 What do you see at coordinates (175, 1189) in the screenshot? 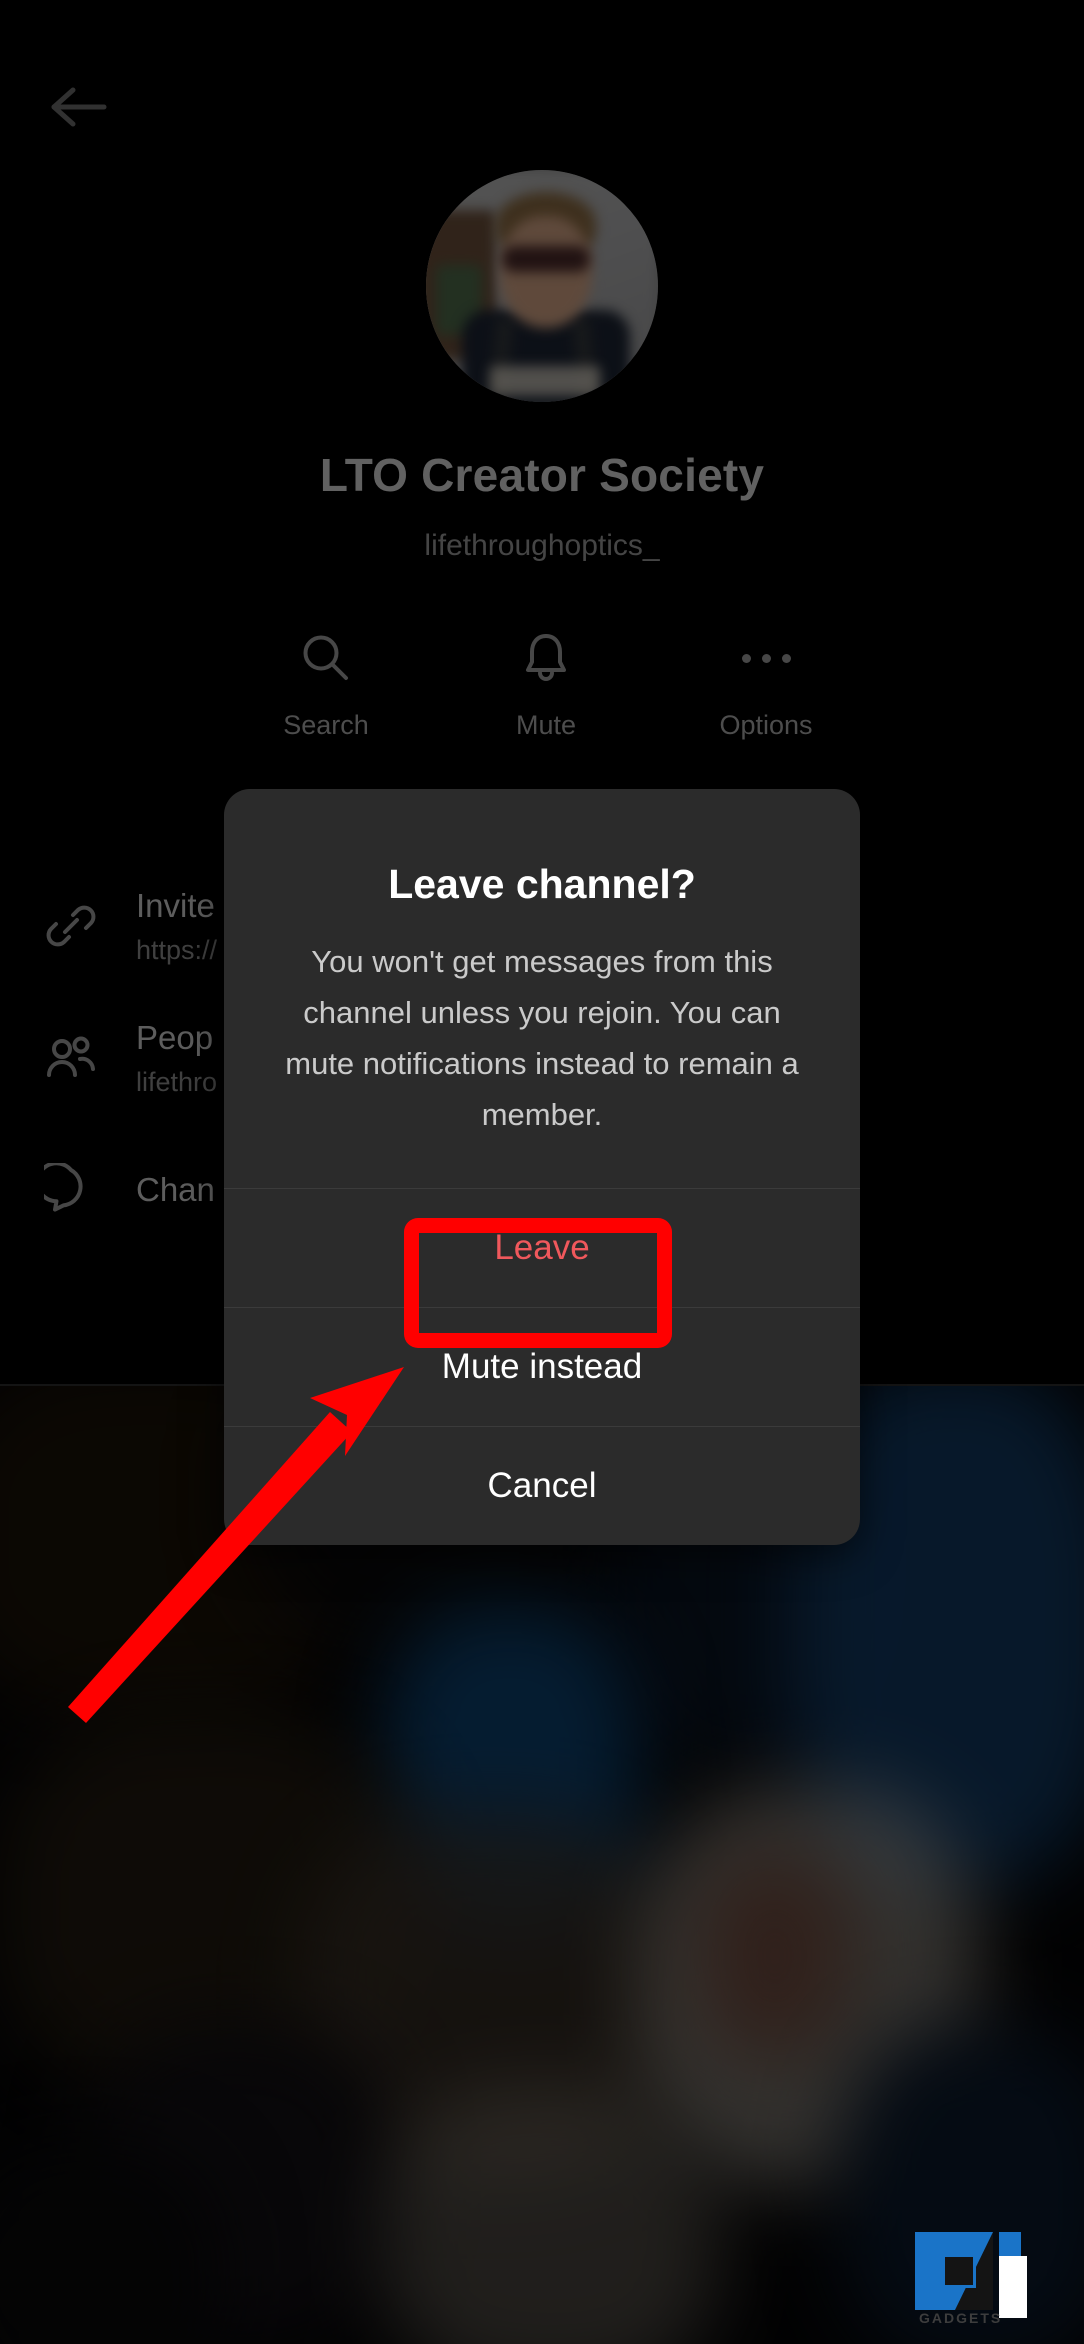
I see `list-item-channel-title: Chan` at bounding box center [175, 1189].